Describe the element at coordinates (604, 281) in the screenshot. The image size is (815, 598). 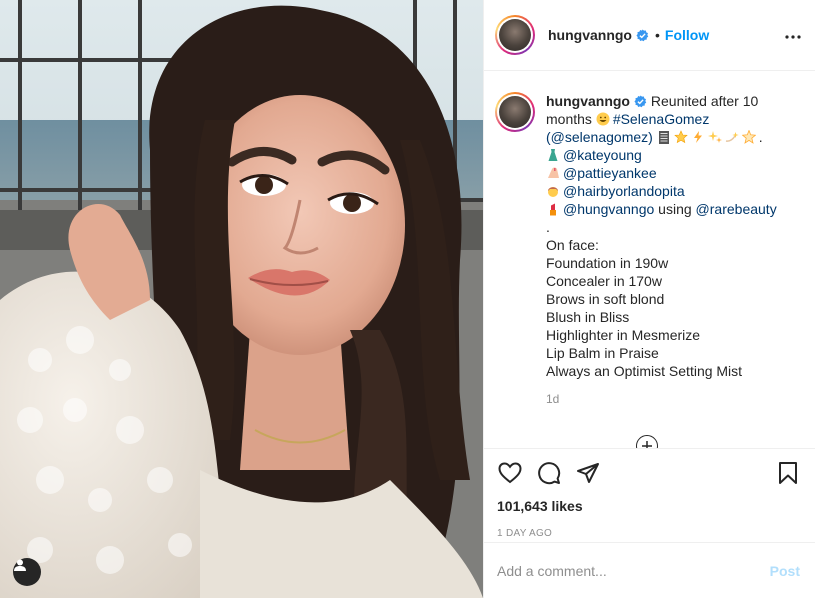
I see `product-item: Concealer in 170w` at that location.